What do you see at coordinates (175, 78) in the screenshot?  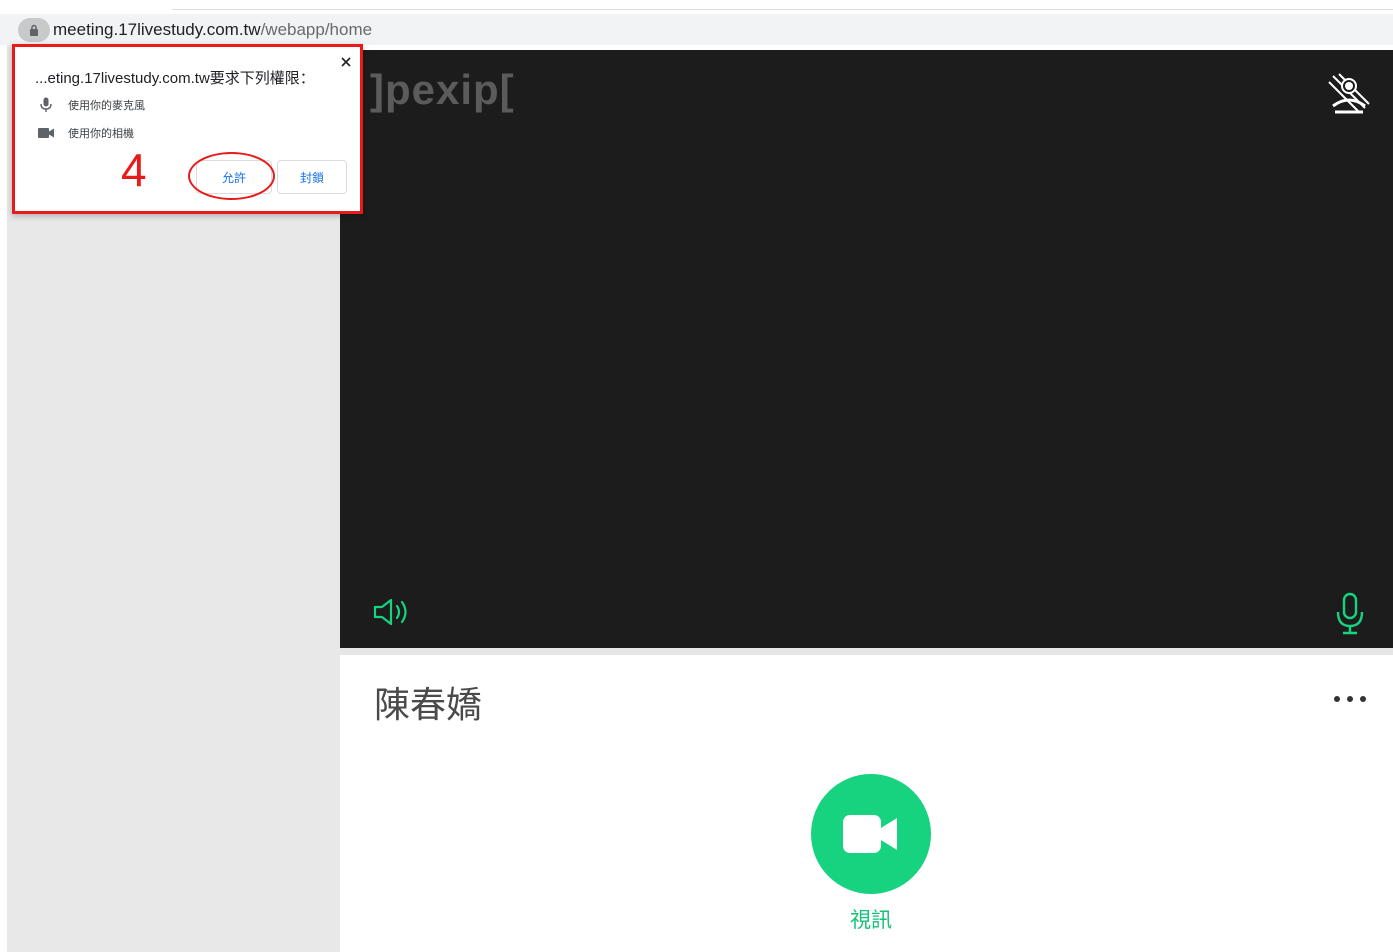 I see `permission-title: ...eting.17livestudy.com.tw要求下列權限：` at bounding box center [175, 78].